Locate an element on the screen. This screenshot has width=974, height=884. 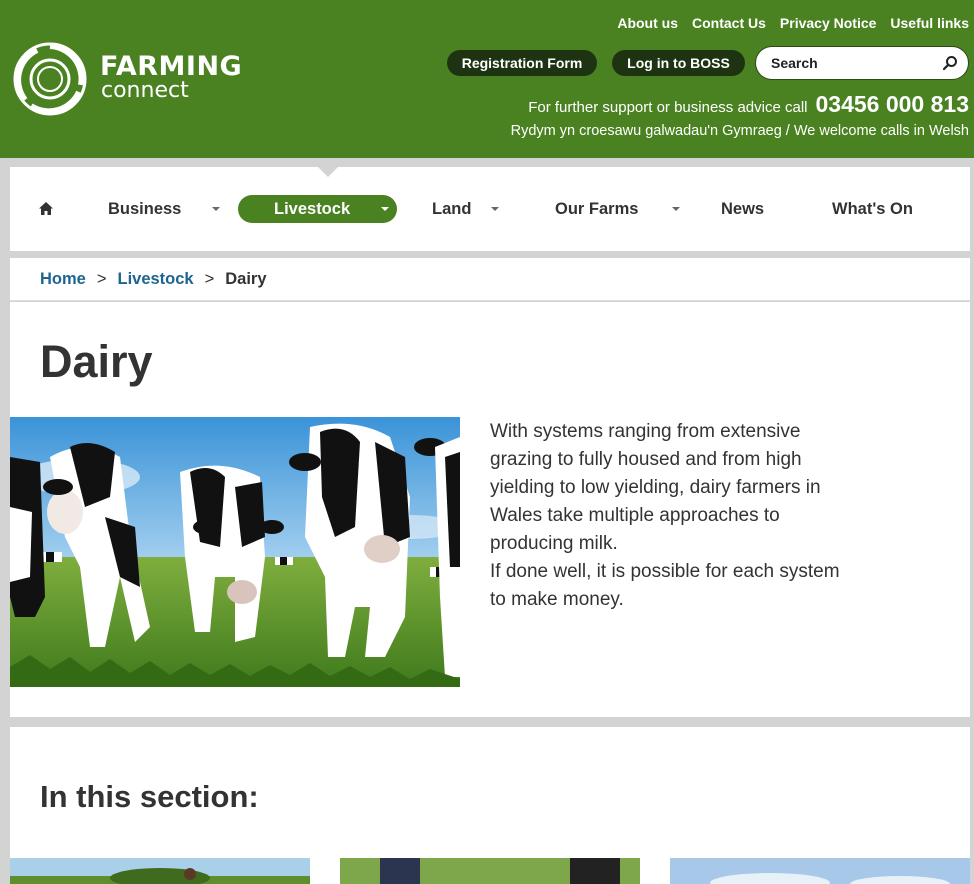
section-title: In this section: is located at coordinates (149, 796).